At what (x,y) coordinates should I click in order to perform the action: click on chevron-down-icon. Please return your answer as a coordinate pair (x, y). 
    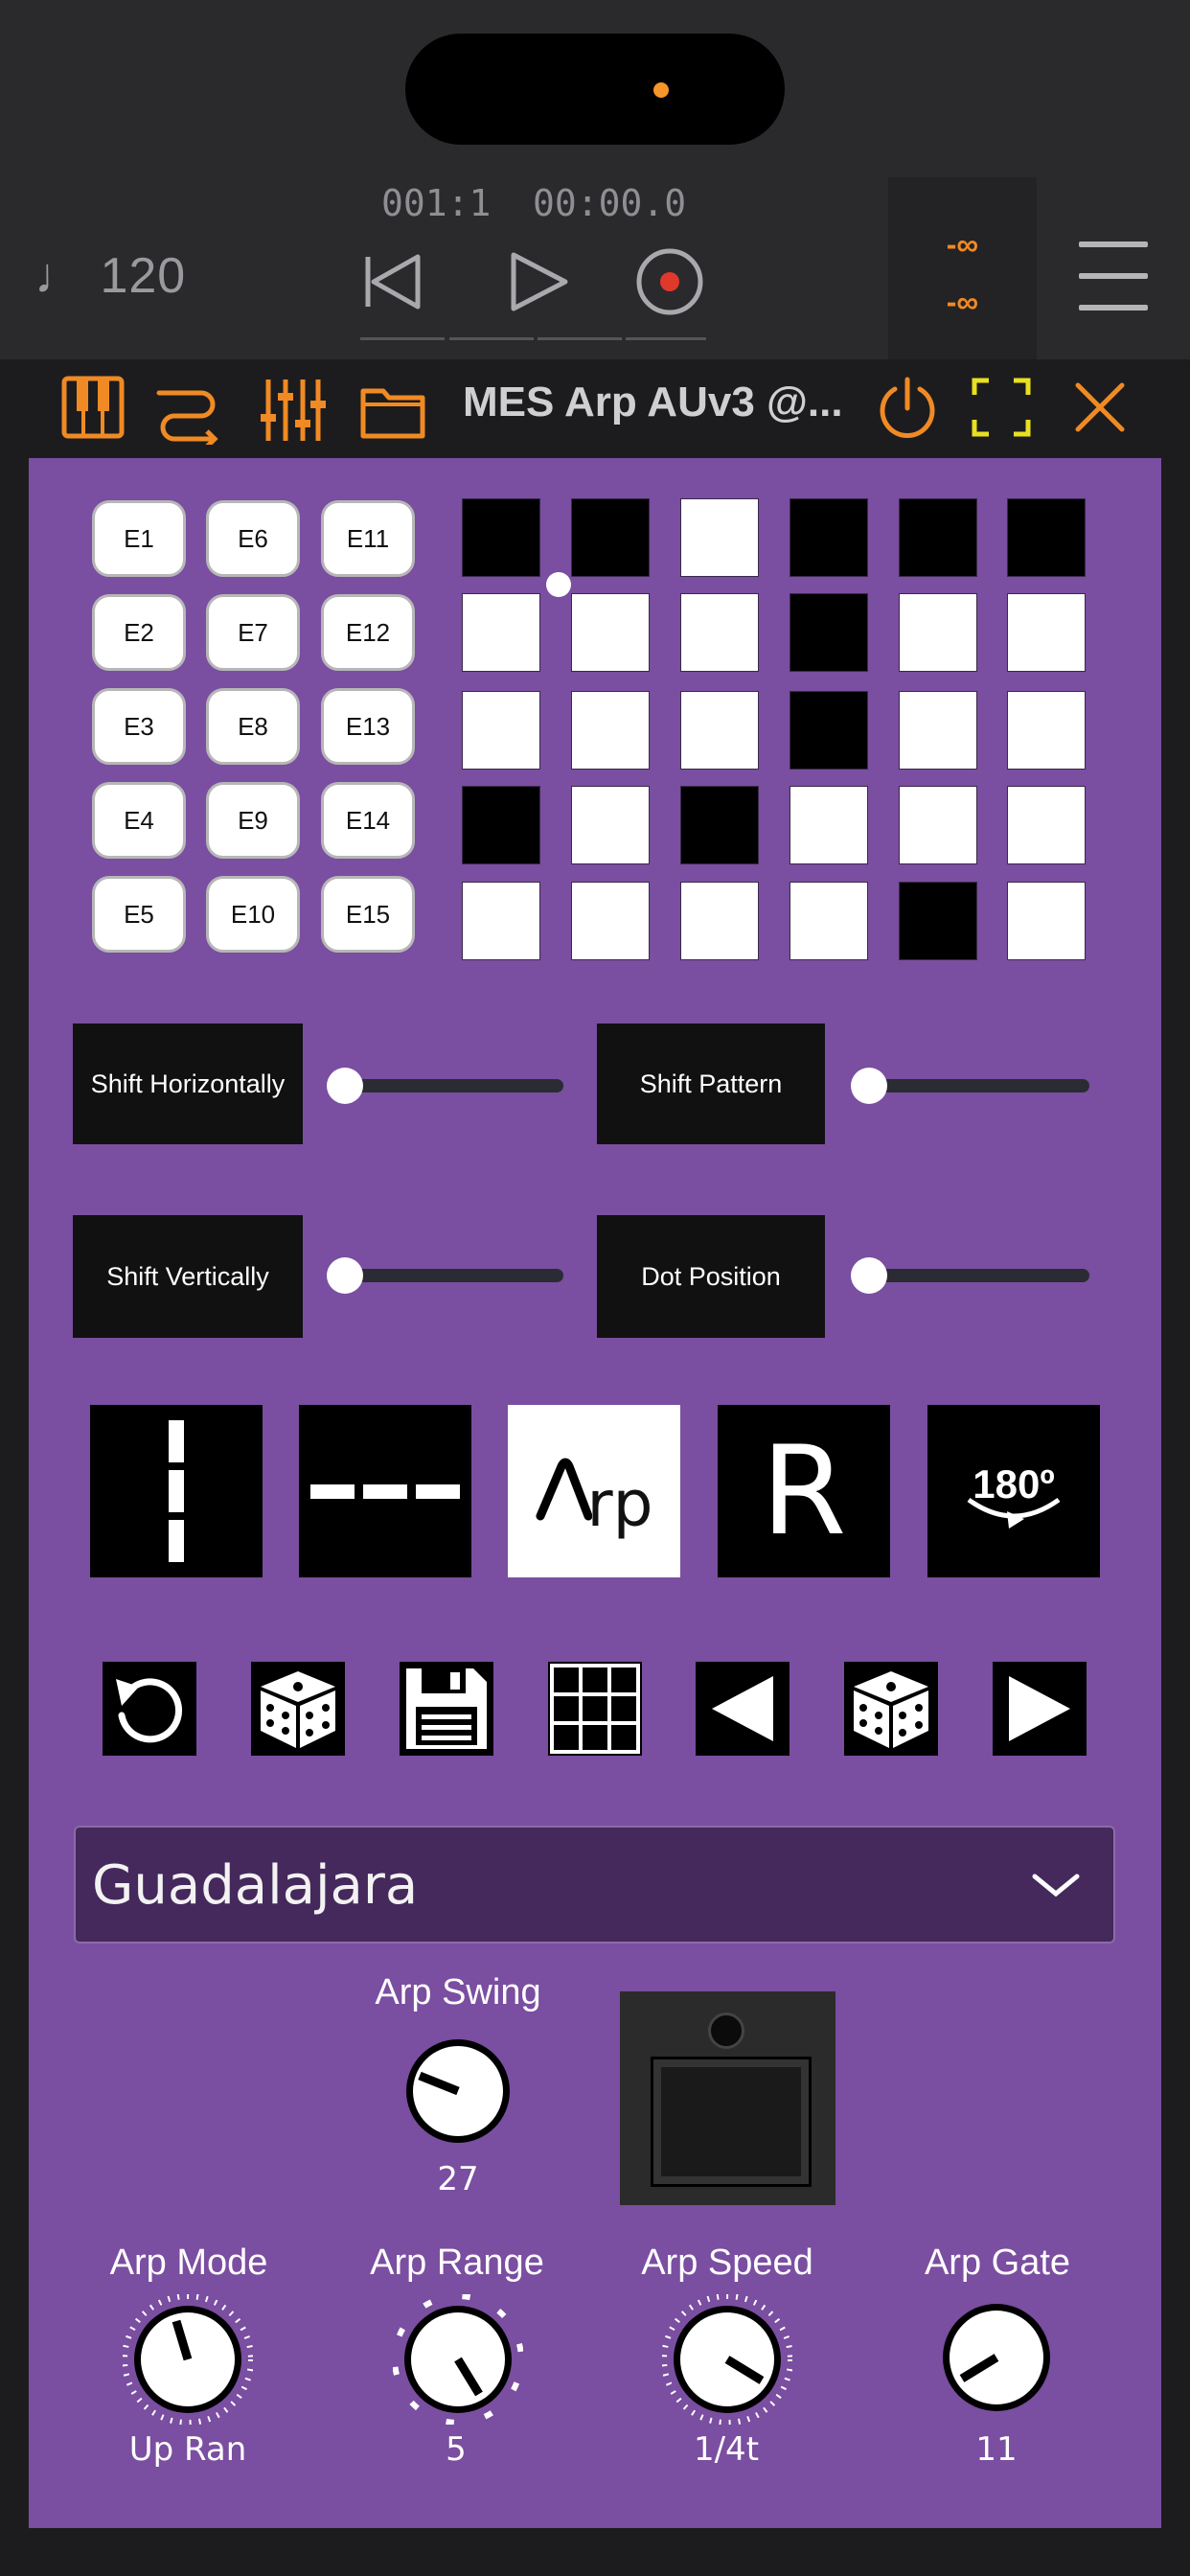
    Looking at the image, I should click on (1056, 1887).